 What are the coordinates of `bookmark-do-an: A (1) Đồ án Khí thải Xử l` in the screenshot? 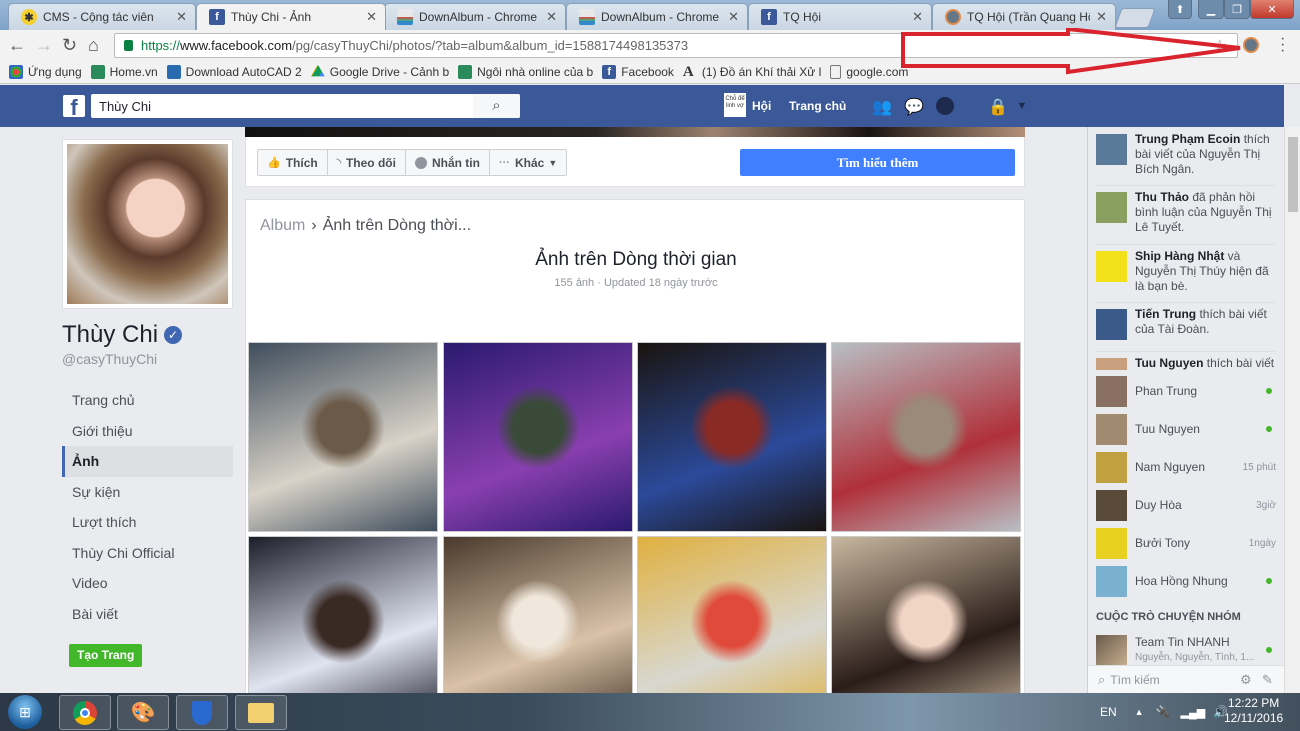 It's located at (752, 71).